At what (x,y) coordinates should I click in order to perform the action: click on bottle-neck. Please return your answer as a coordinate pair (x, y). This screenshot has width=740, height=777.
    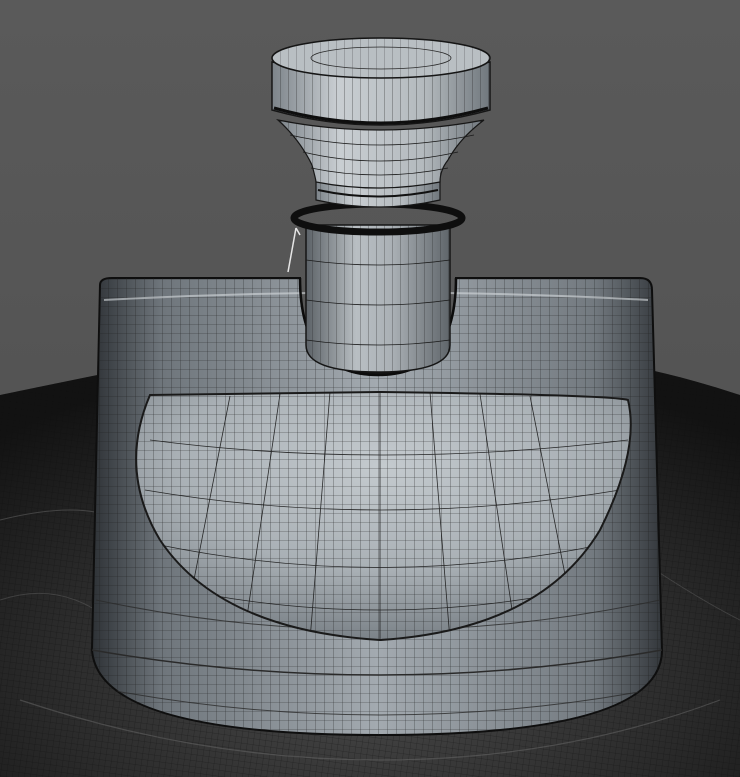
    Looking at the image, I should click on (378, 298).